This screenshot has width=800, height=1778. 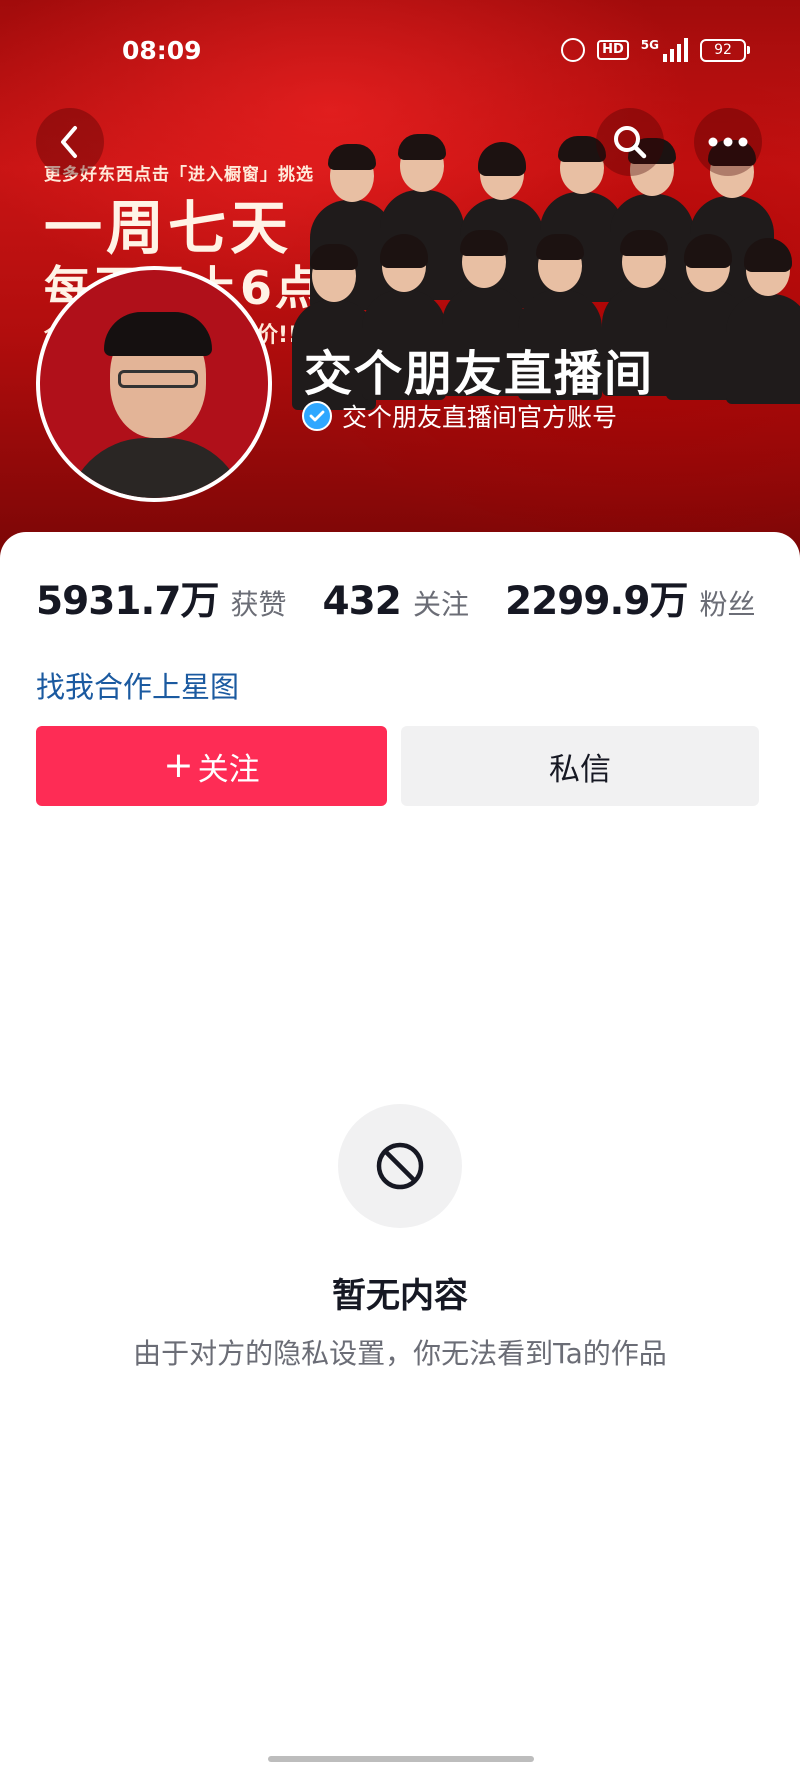 I want to click on chevron-left-icon, so click(x=69, y=142).